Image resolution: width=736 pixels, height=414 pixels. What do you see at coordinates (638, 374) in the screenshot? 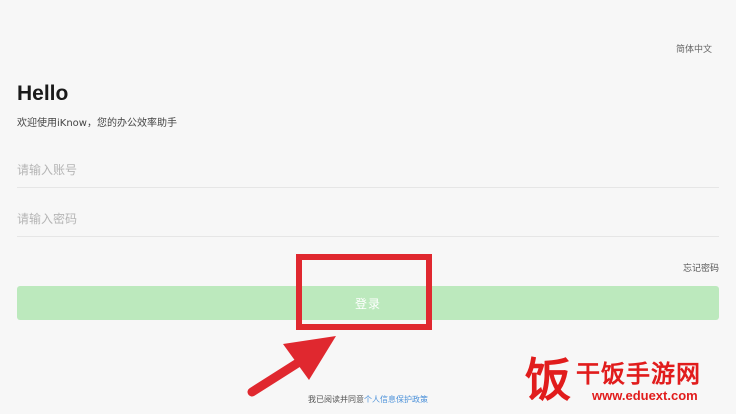
I see `watermark-name: 干饭手游网` at bounding box center [638, 374].